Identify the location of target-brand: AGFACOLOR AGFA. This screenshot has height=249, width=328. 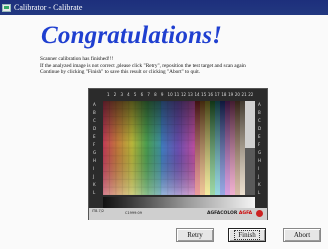
(230, 213).